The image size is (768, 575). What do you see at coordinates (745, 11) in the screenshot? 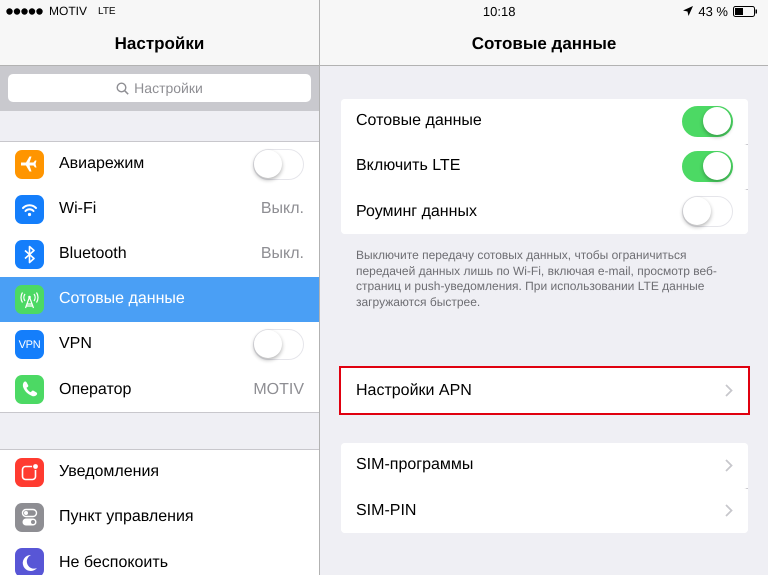
I see `battery-icon` at bounding box center [745, 11].